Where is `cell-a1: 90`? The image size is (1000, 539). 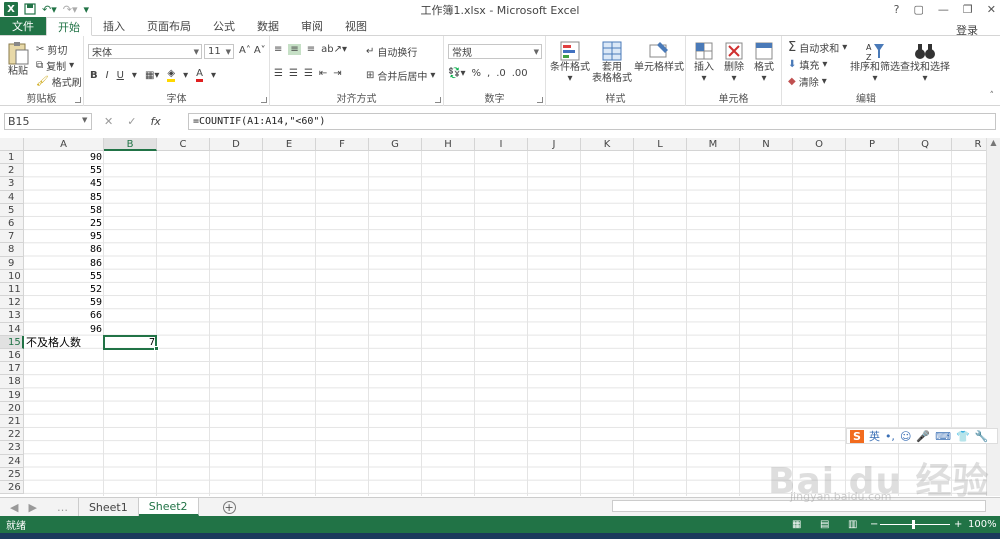 cell-a1: 90 is located at coordinates (64, 157).